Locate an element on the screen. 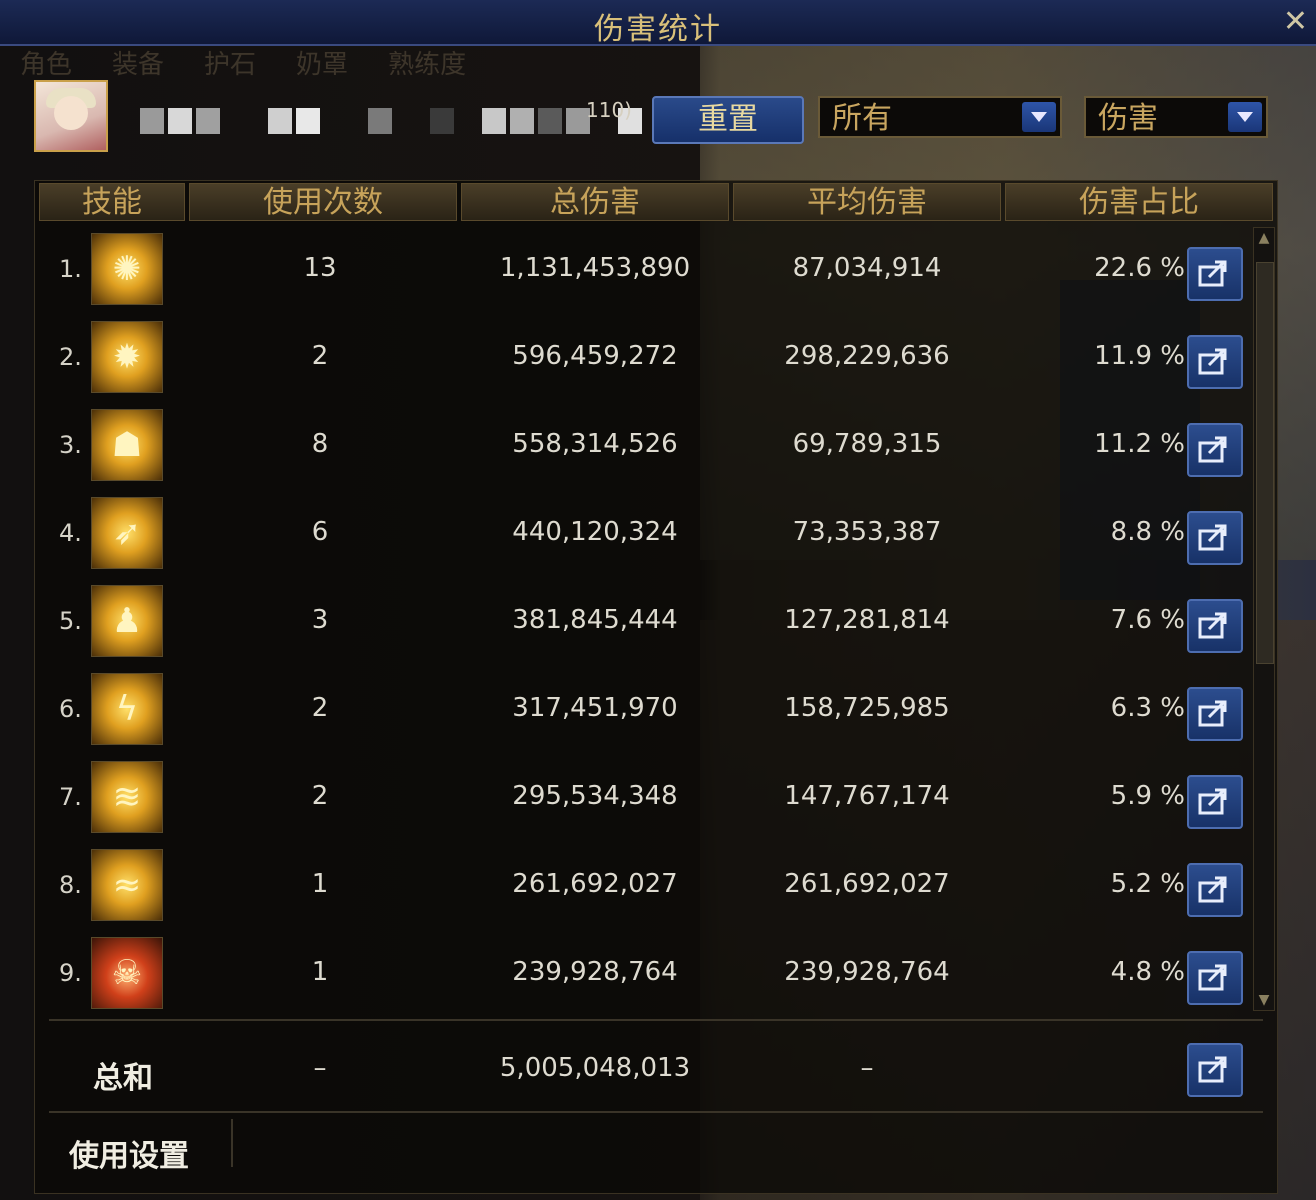 The width and height of the screenshot is (1316, 1200). target-filter-select: 所有 is located at coordinates (940, 117).